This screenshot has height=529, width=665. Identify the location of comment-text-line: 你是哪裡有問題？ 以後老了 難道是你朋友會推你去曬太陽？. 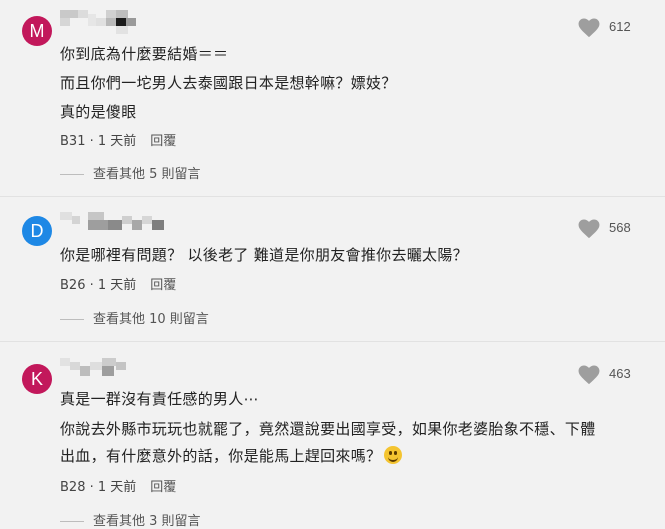
(264, 255).